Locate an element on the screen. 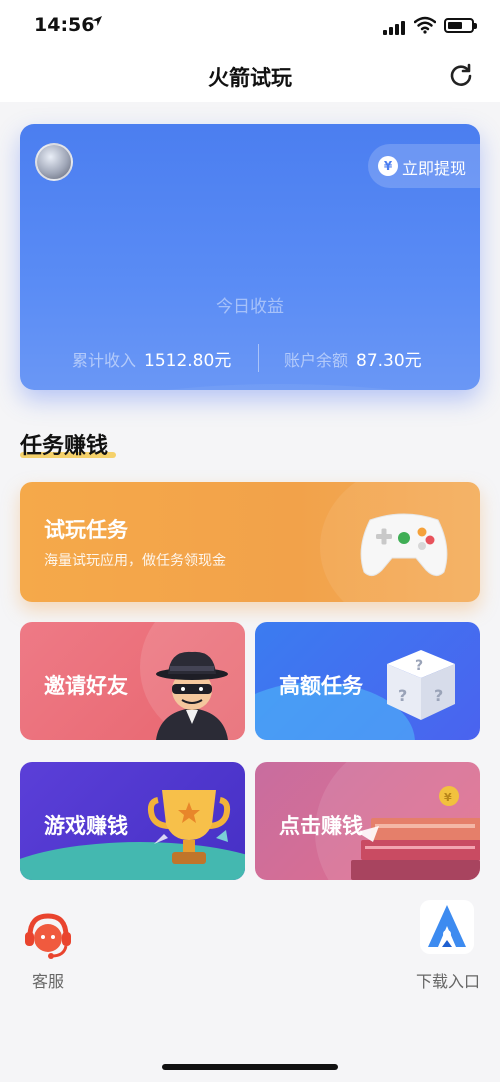 The image size is (500, 1082). high-reward-title: 高额任务 is located at coordinates (321, 686).